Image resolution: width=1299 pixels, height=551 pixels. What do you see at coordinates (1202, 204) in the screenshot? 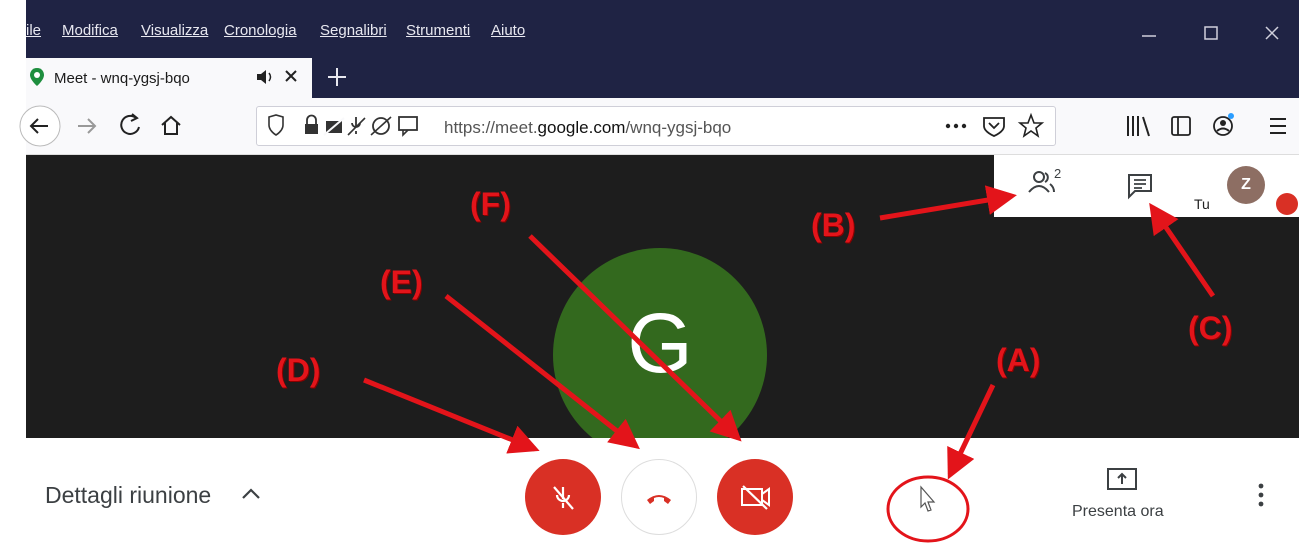
I see `self-label: Tu` at bounding box center [1202, 204].